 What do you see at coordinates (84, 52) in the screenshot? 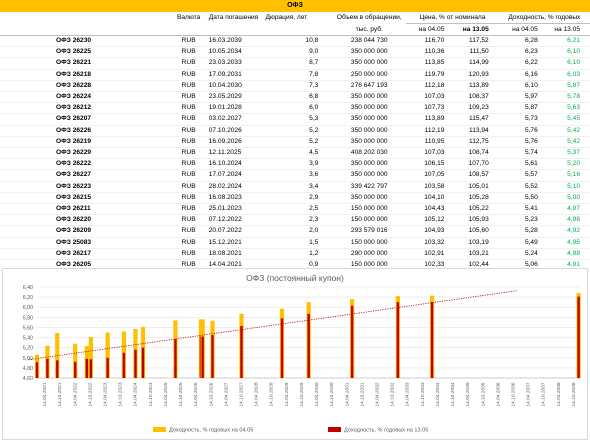
I see `bond-name: ОФЗ 26225` at bounding box center [84, 52].